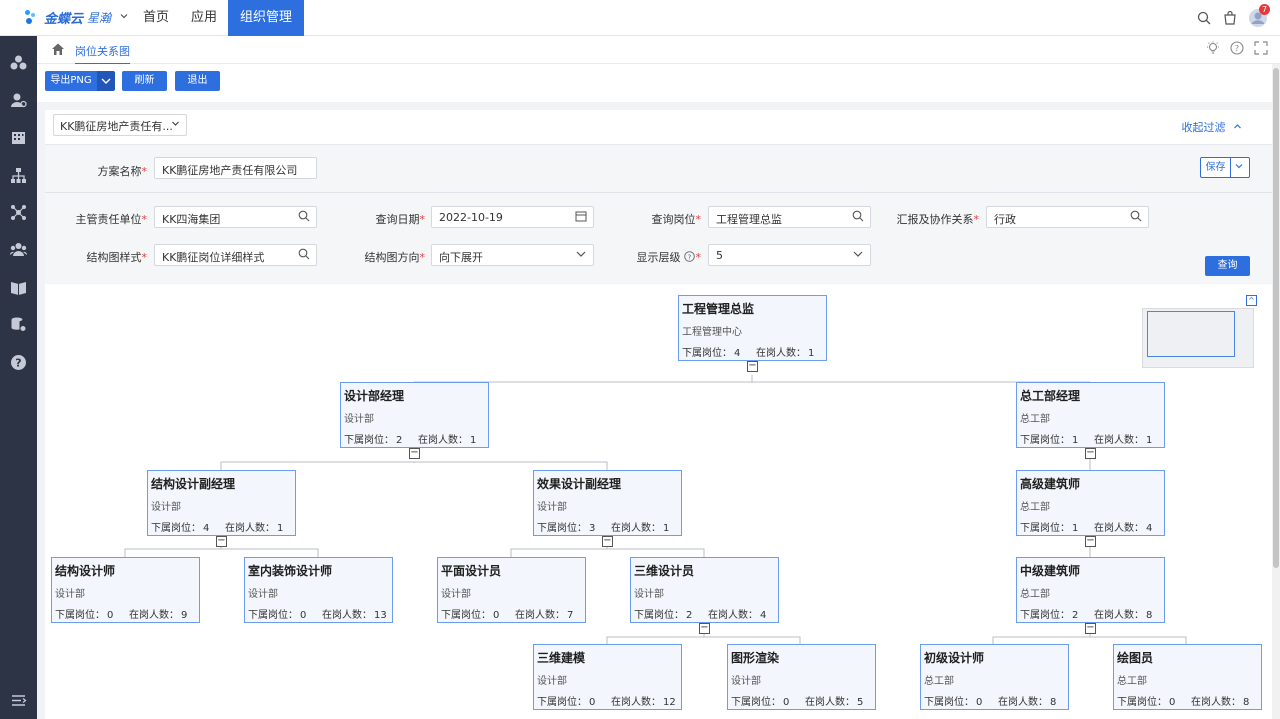  I want to click on node-dept: 设计部, so click(359, 419).